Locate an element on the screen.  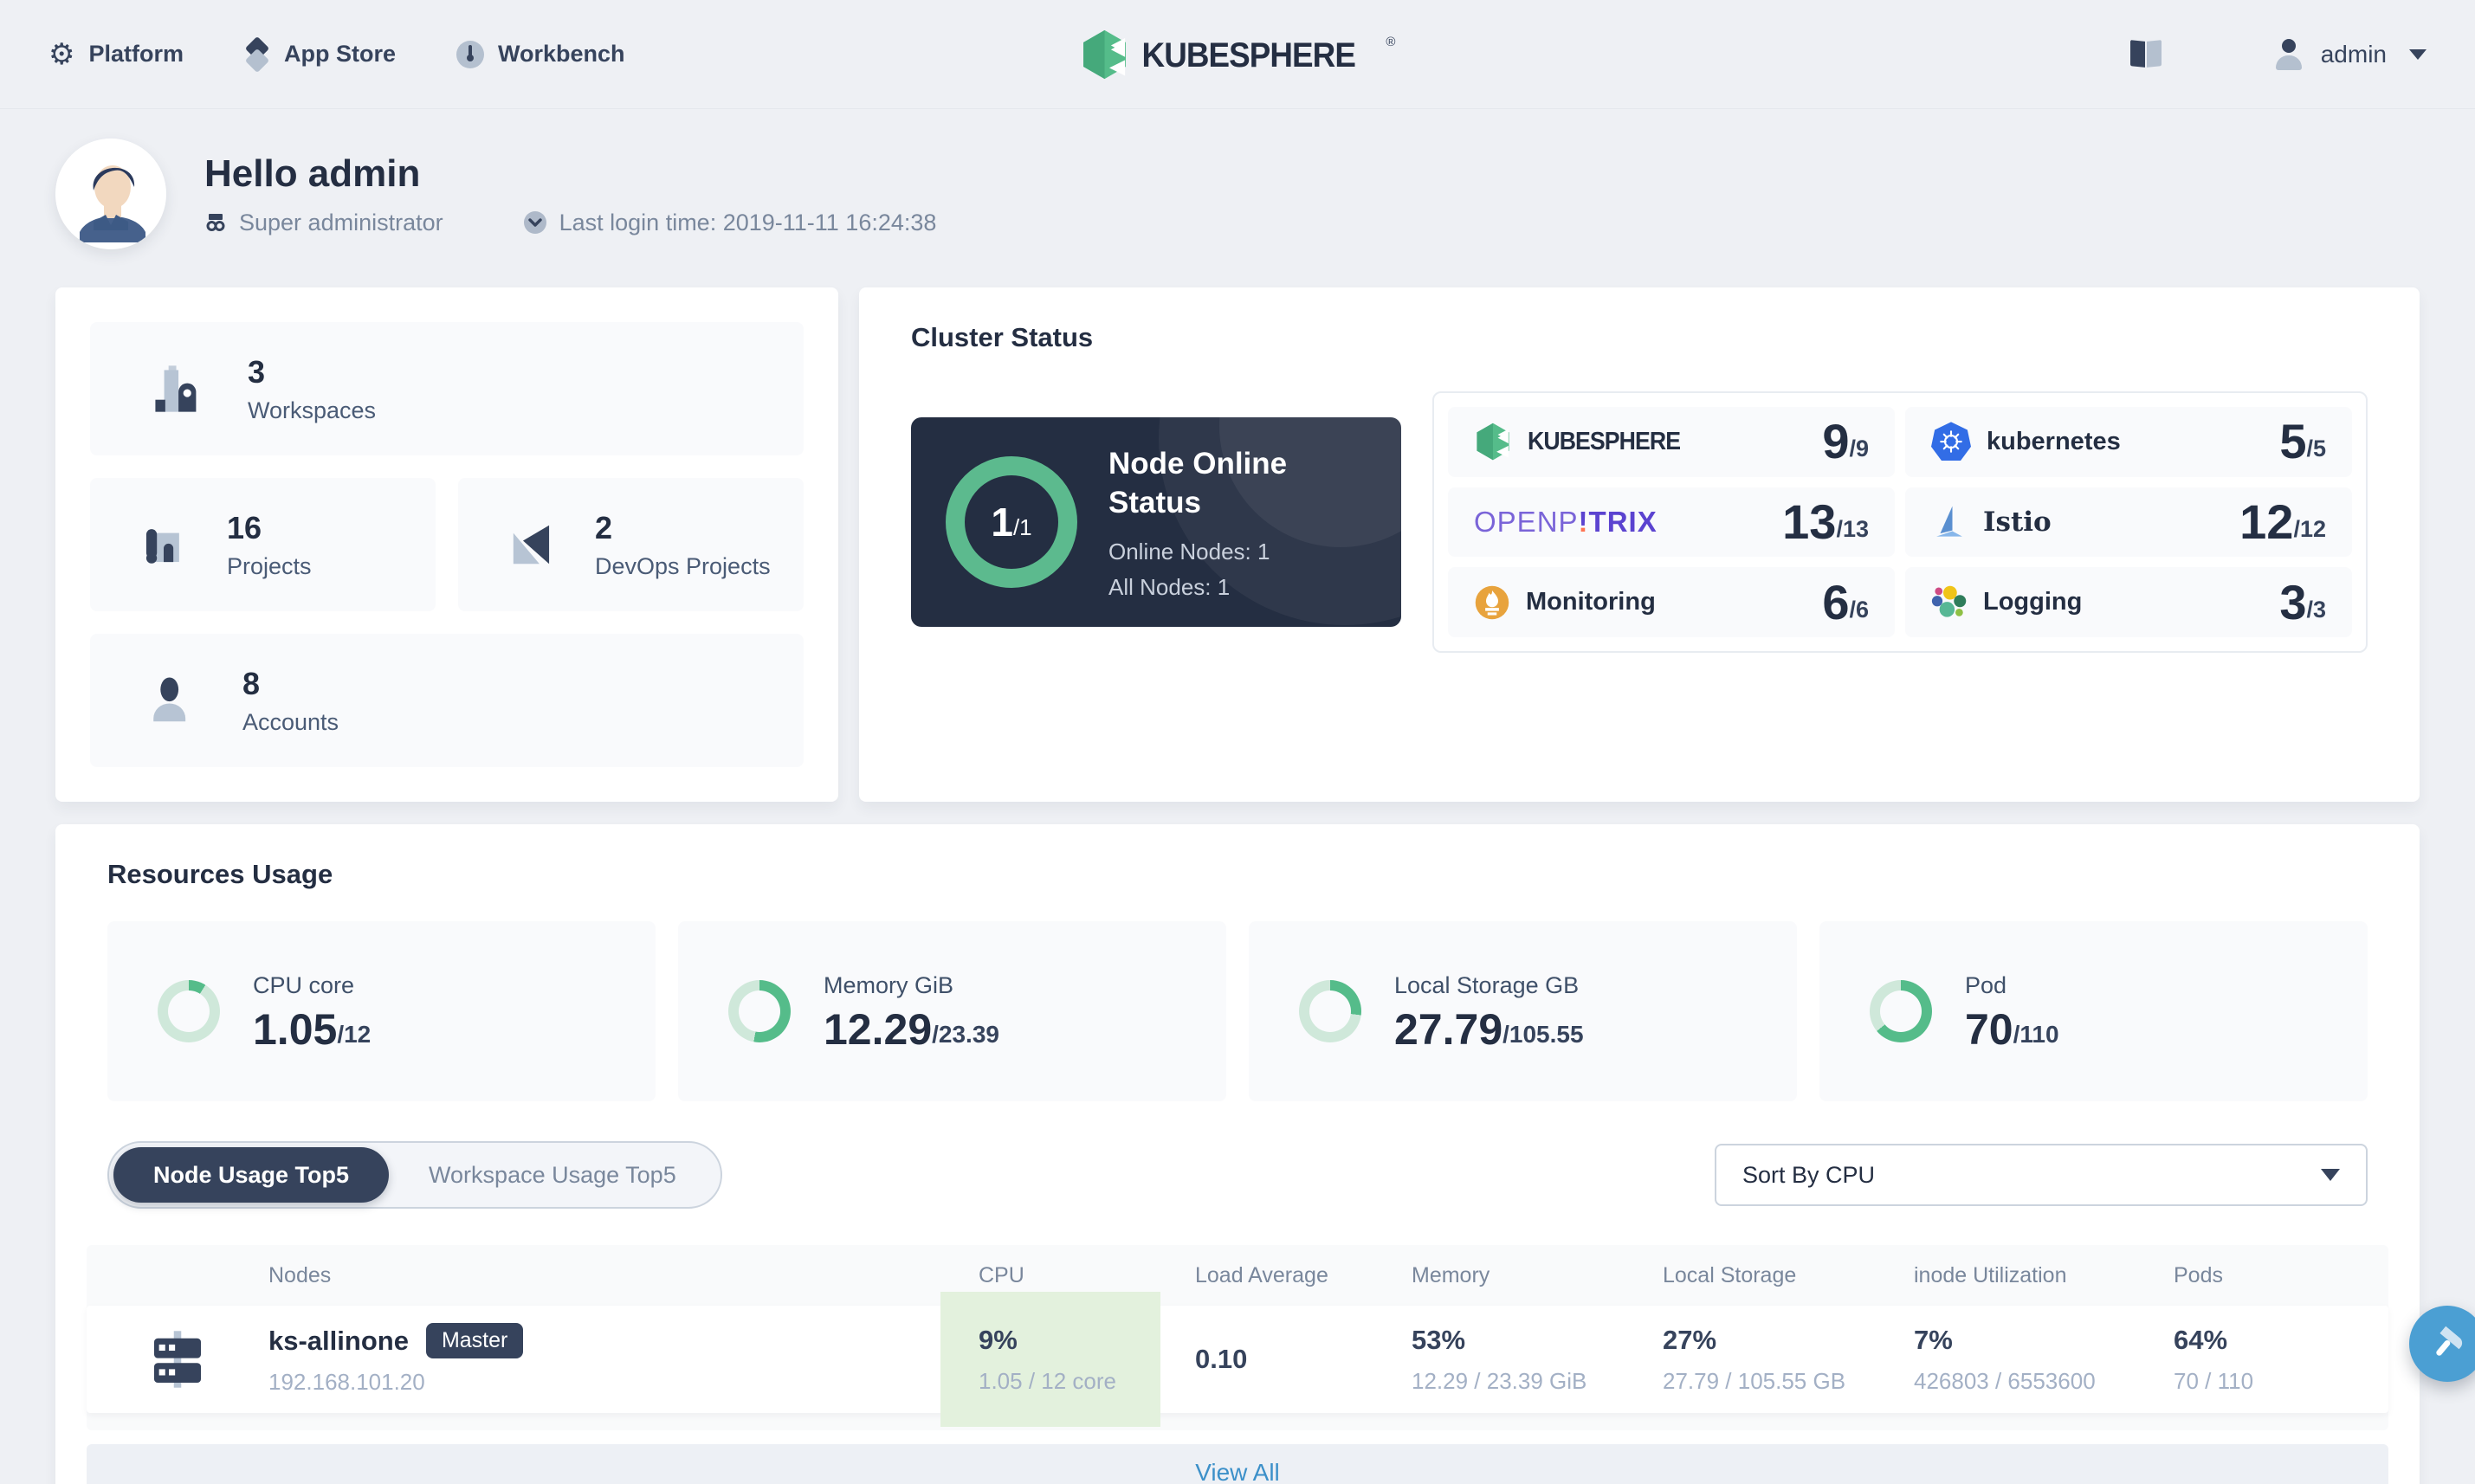
online-nodes-line: Online Nodes: 1 is located at coordinates (1189, 551).